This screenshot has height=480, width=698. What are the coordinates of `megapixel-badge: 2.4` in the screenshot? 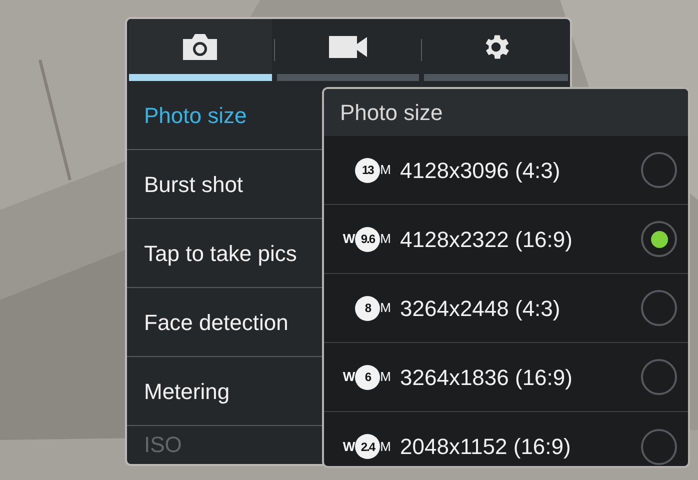 It's located at (367, 446).